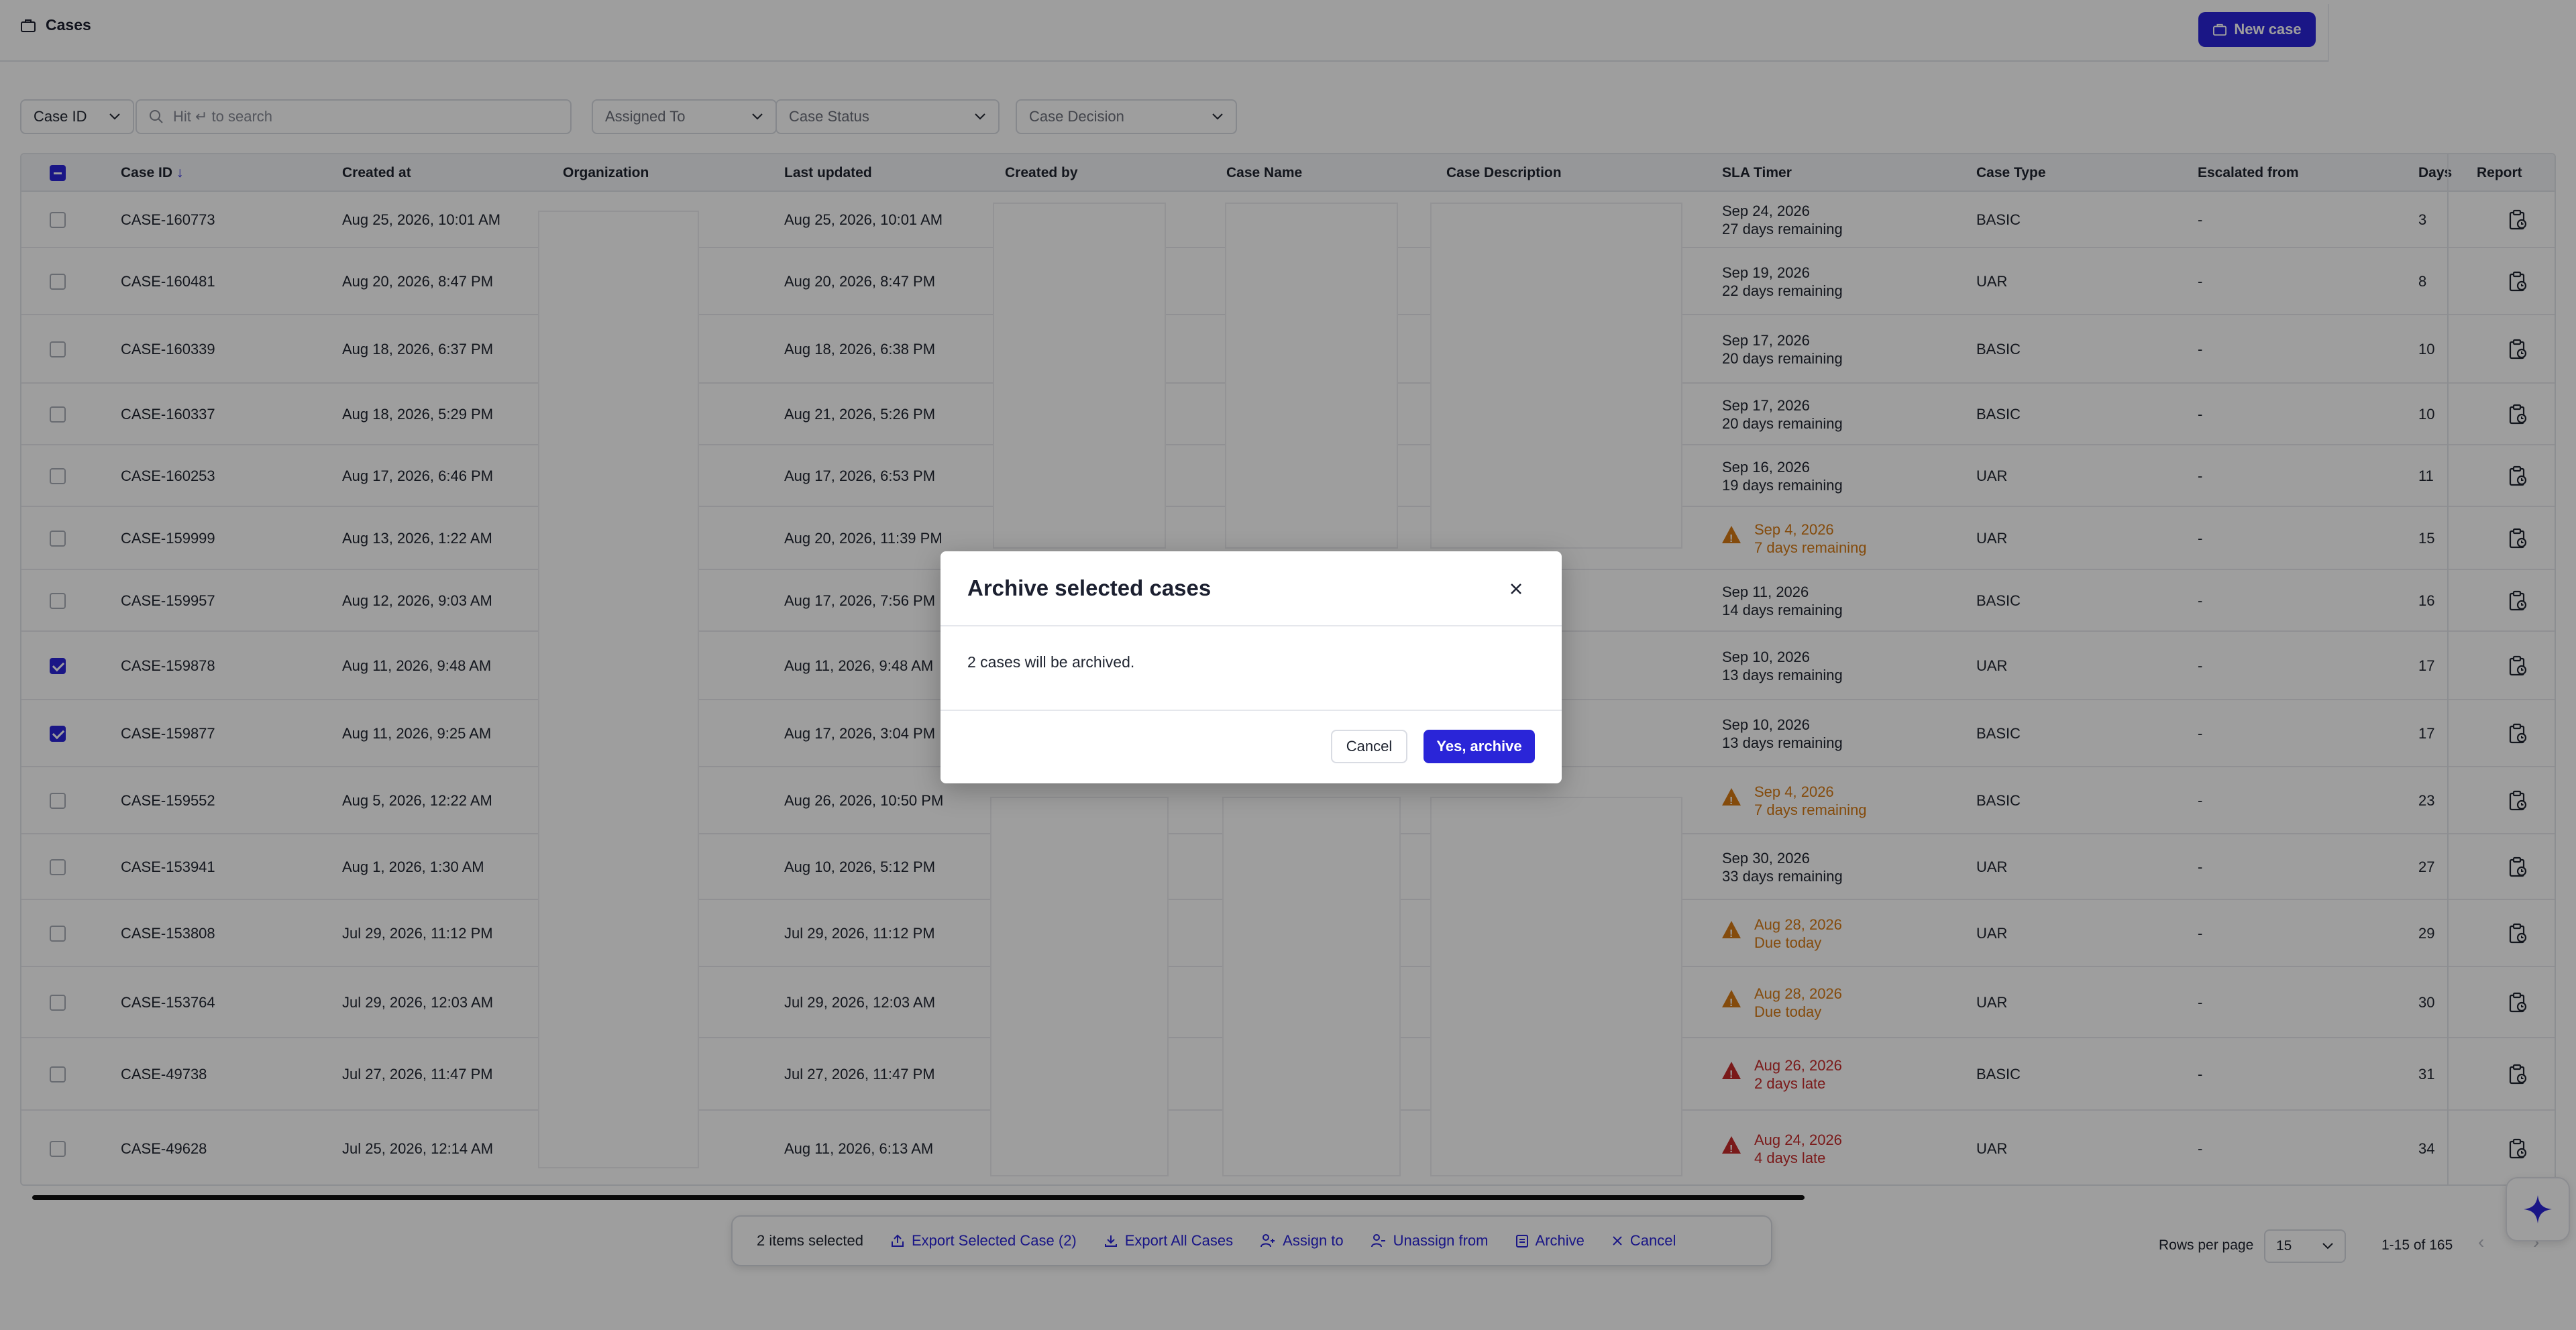 The width and height of the screenshot is (2576, 1330). Describe the element at coordinates (1089, 587) in the screenshot. I see `dialog-title: Archive selected cases` at that location.